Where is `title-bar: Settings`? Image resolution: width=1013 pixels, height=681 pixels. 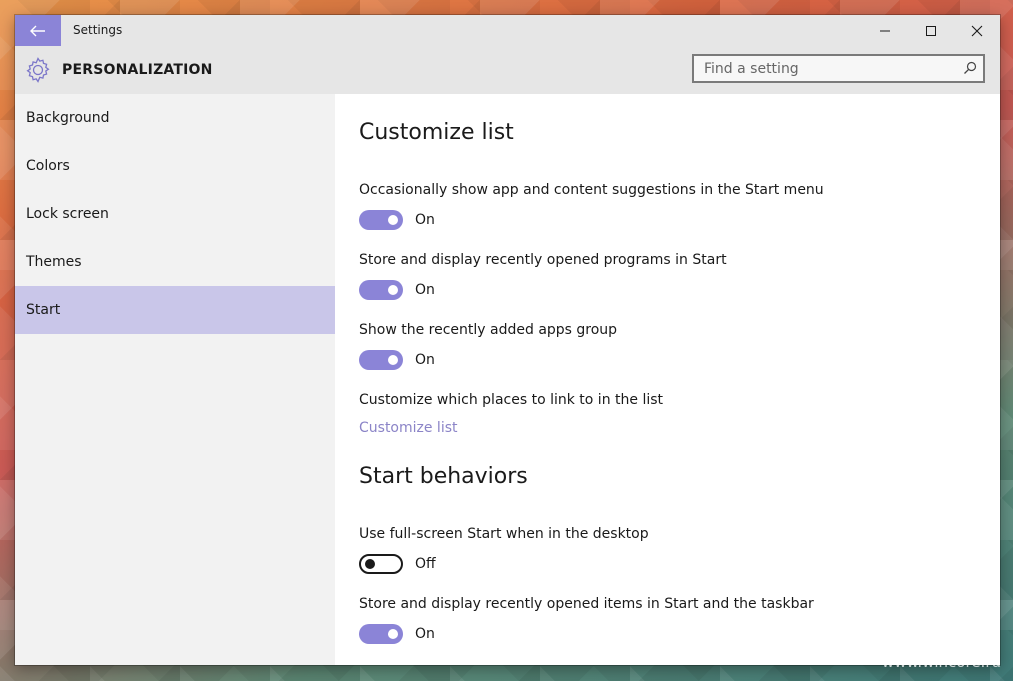 title-bar: Settings is located at coordinates (507, 30).